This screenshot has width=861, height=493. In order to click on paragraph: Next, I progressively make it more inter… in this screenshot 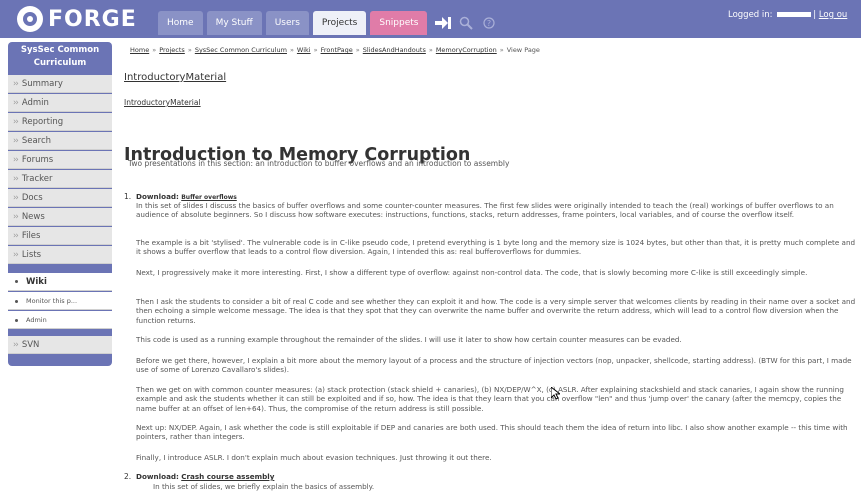, I will do `click(472, 272)`.